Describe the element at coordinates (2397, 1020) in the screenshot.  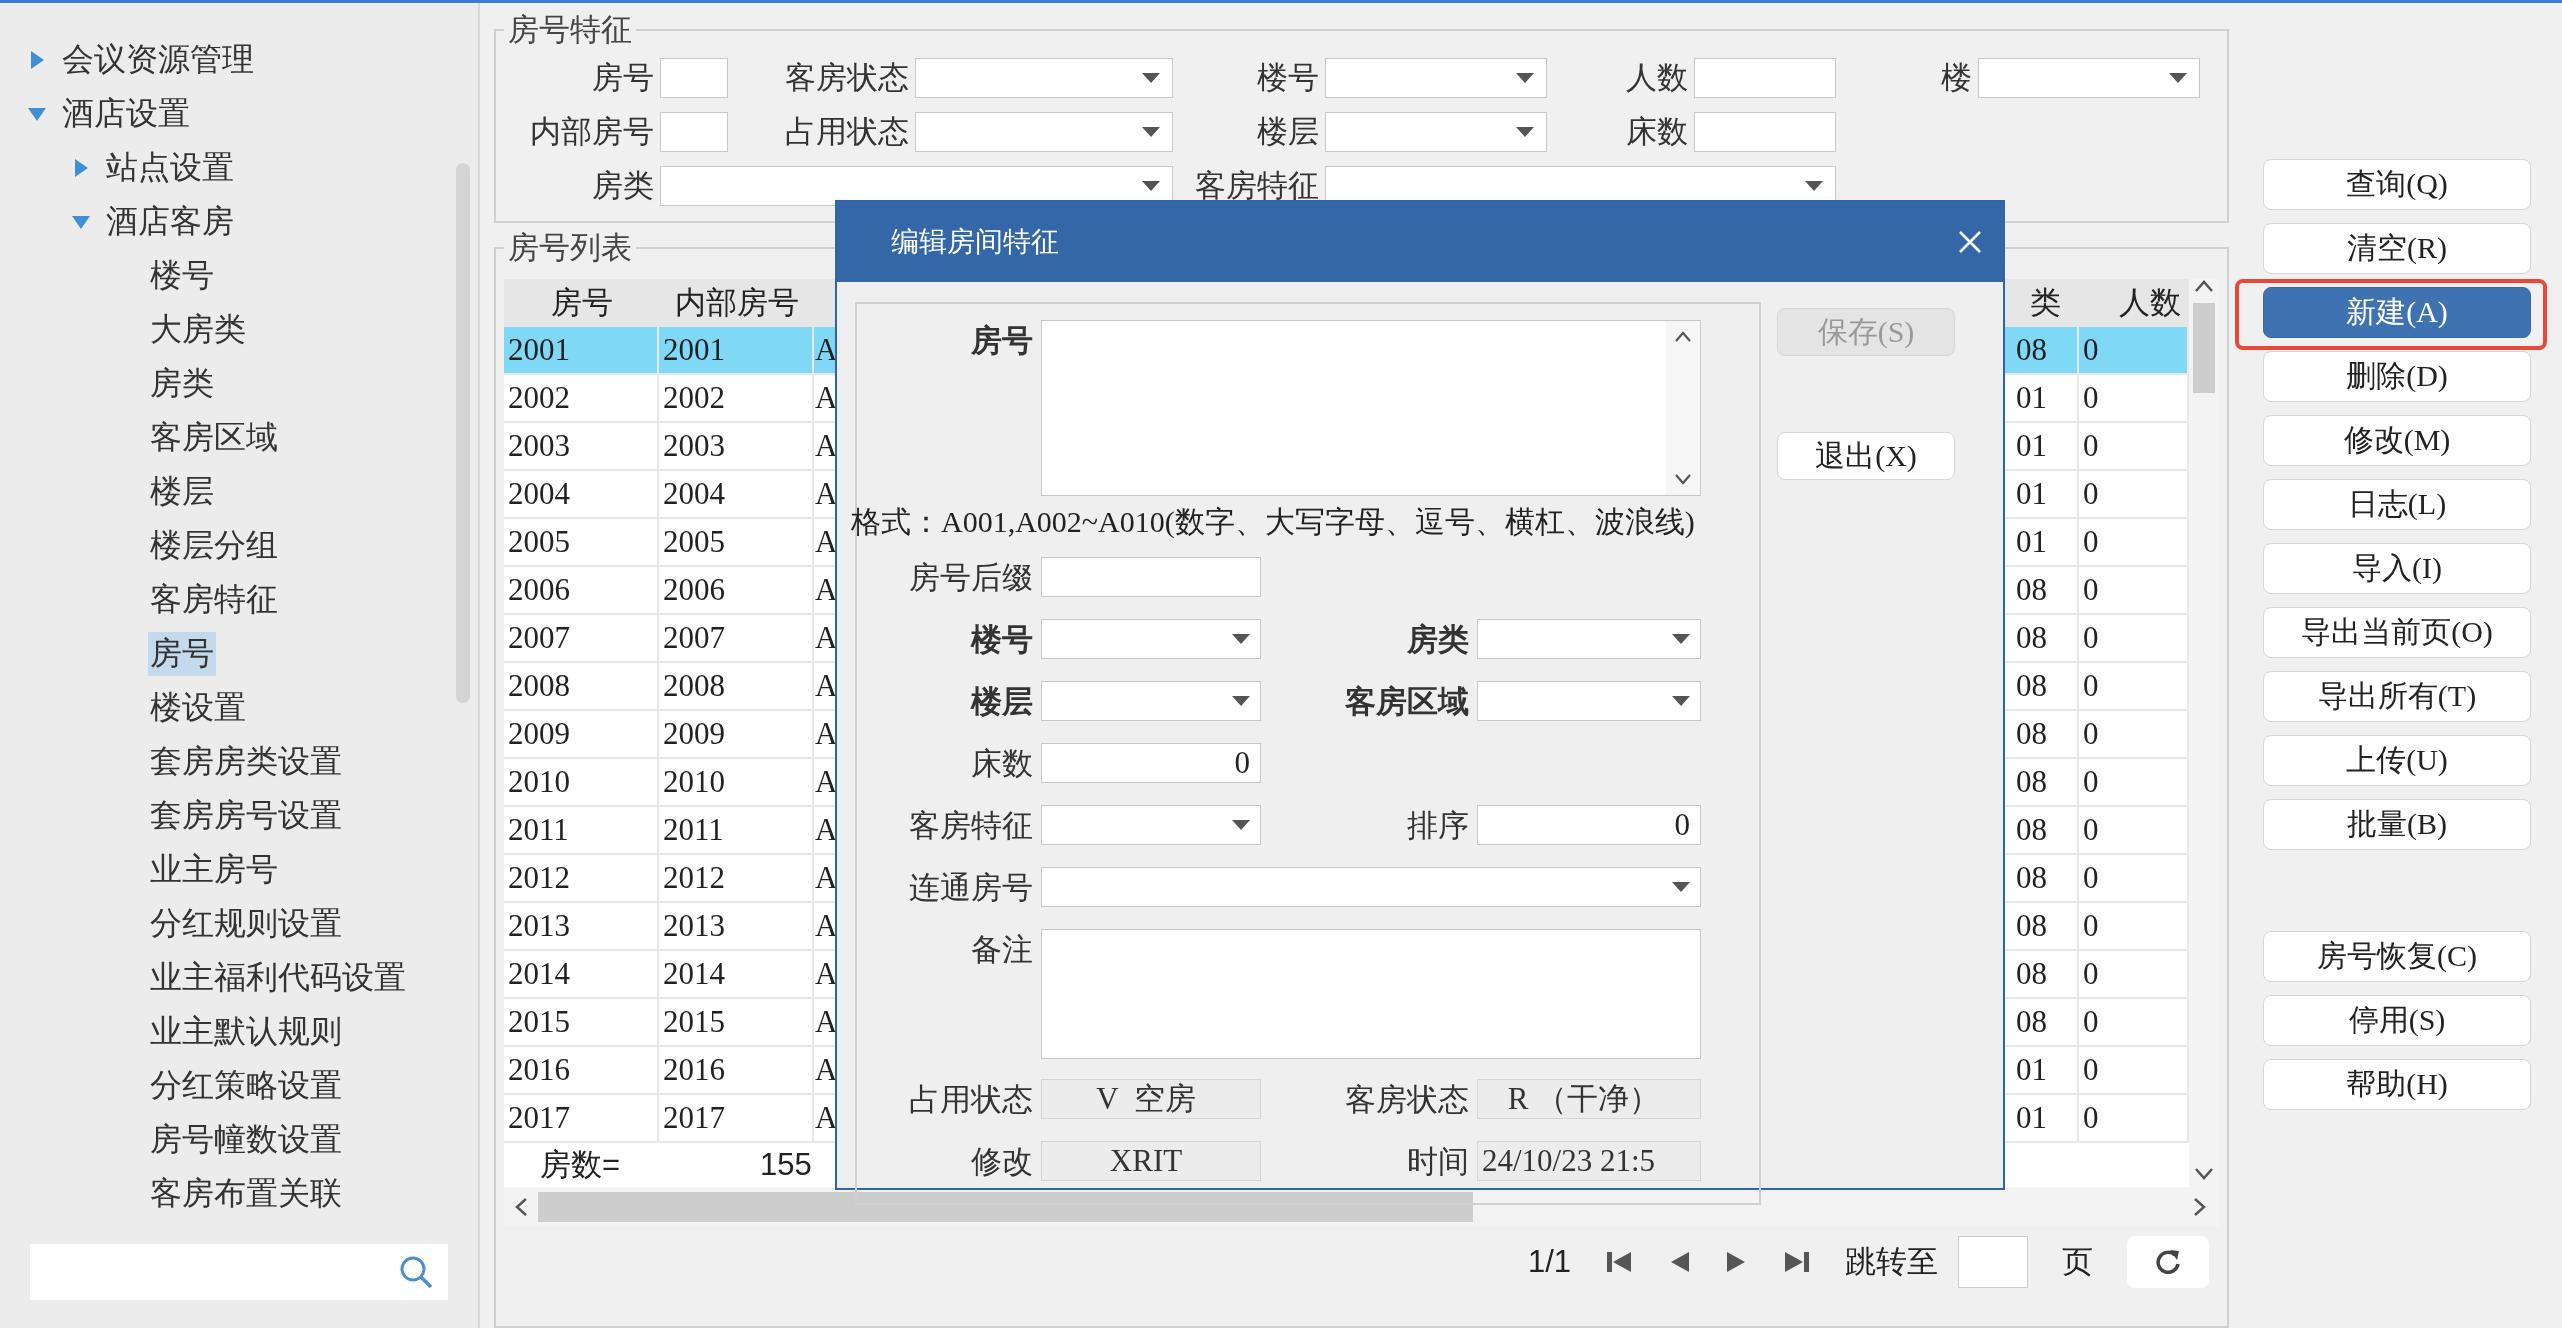
I see `action-button: 停用(S)` at that location.